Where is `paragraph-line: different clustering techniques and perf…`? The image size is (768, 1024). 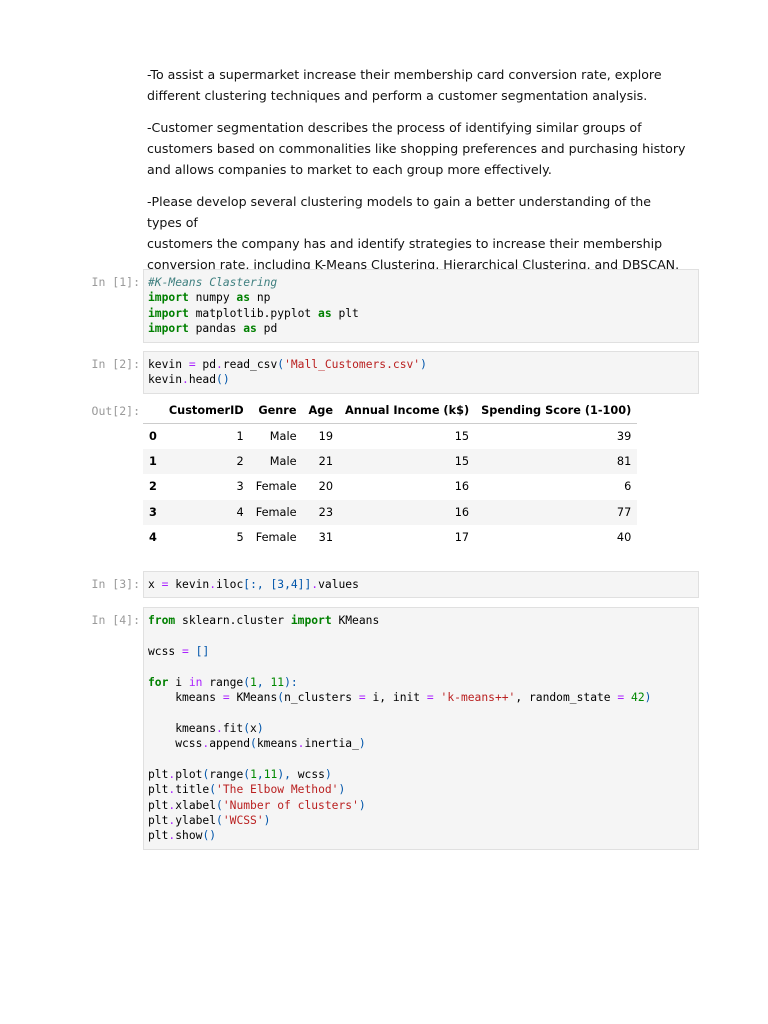 paragraph-line: different clustering techniques and perf… is located at coordinates (397, 95).